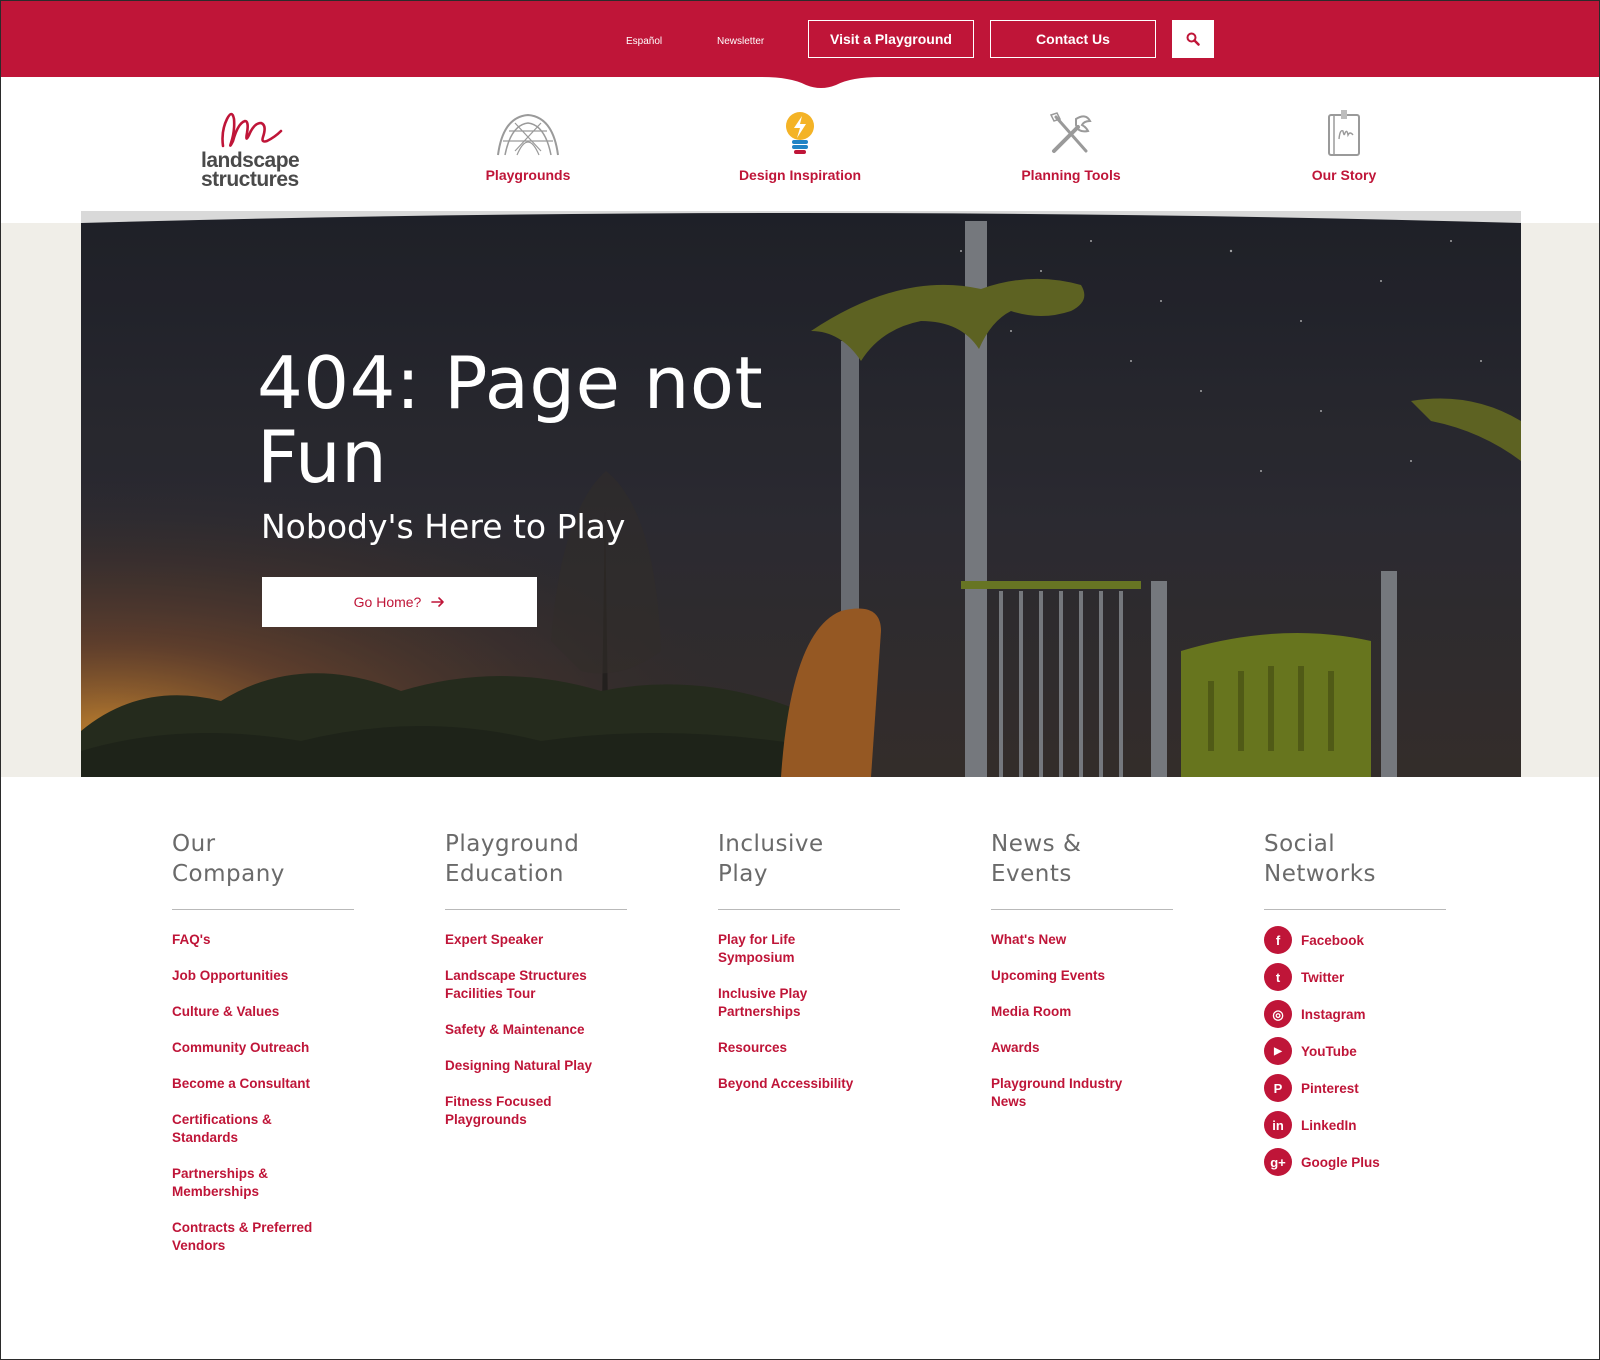 This screenshot has width=1600, height=1360. I want to click on linkedin-icon: in, so click(1278, 1125).